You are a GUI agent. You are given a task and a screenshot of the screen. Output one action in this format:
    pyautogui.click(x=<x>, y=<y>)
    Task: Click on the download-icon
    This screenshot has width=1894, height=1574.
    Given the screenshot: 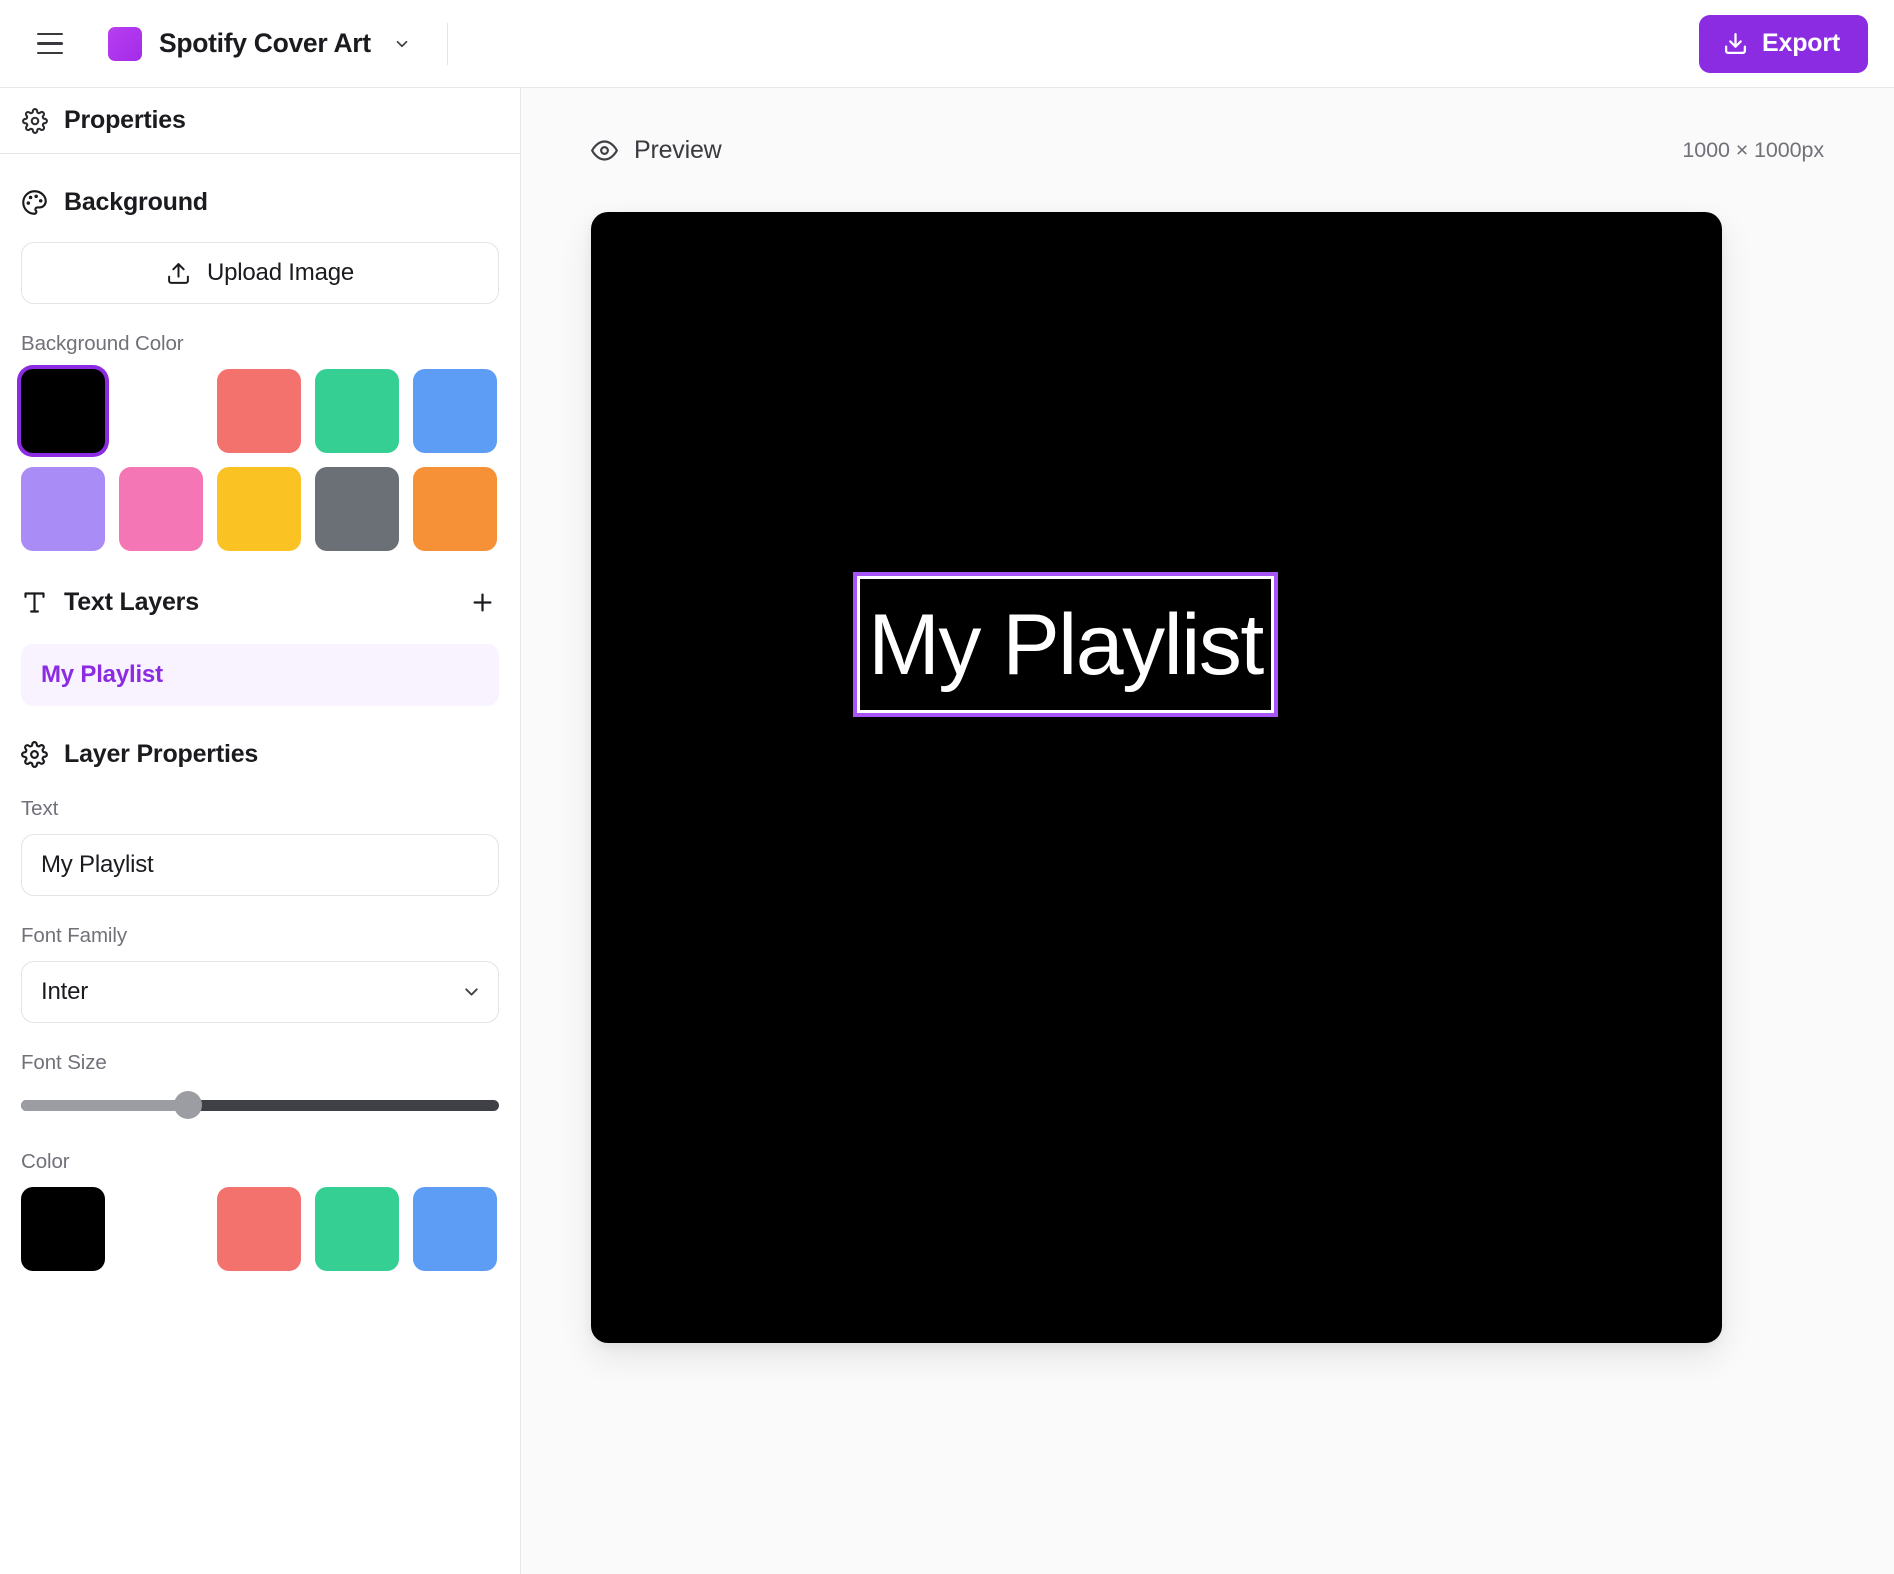 What is the action you would take?
    pyautogui.click(x=1735, y=43)
    